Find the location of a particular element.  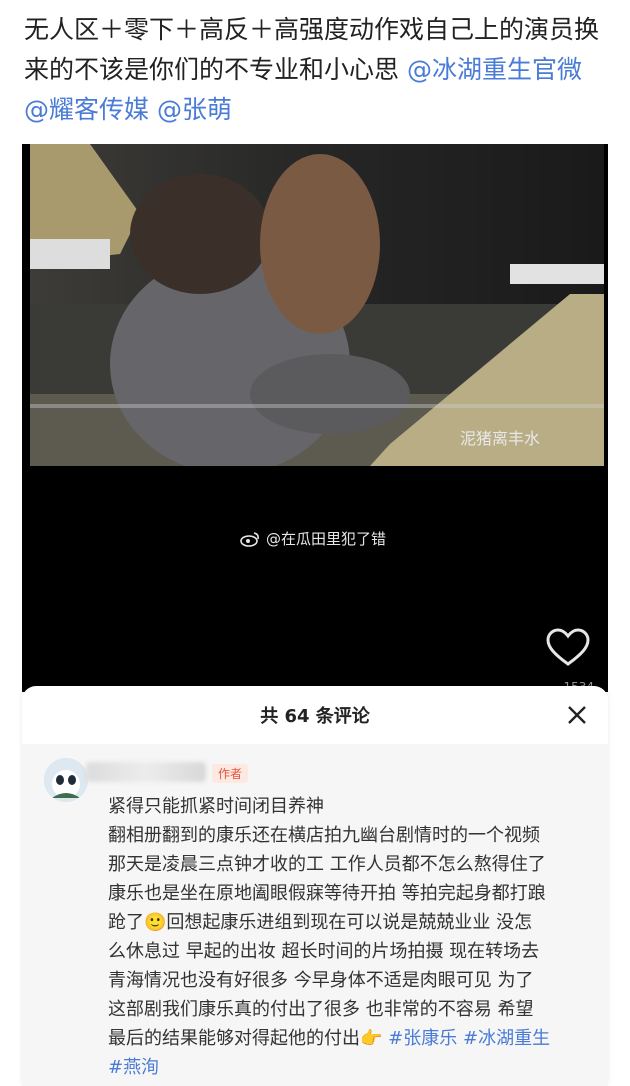

avatar is located at coordinates (66, 780).